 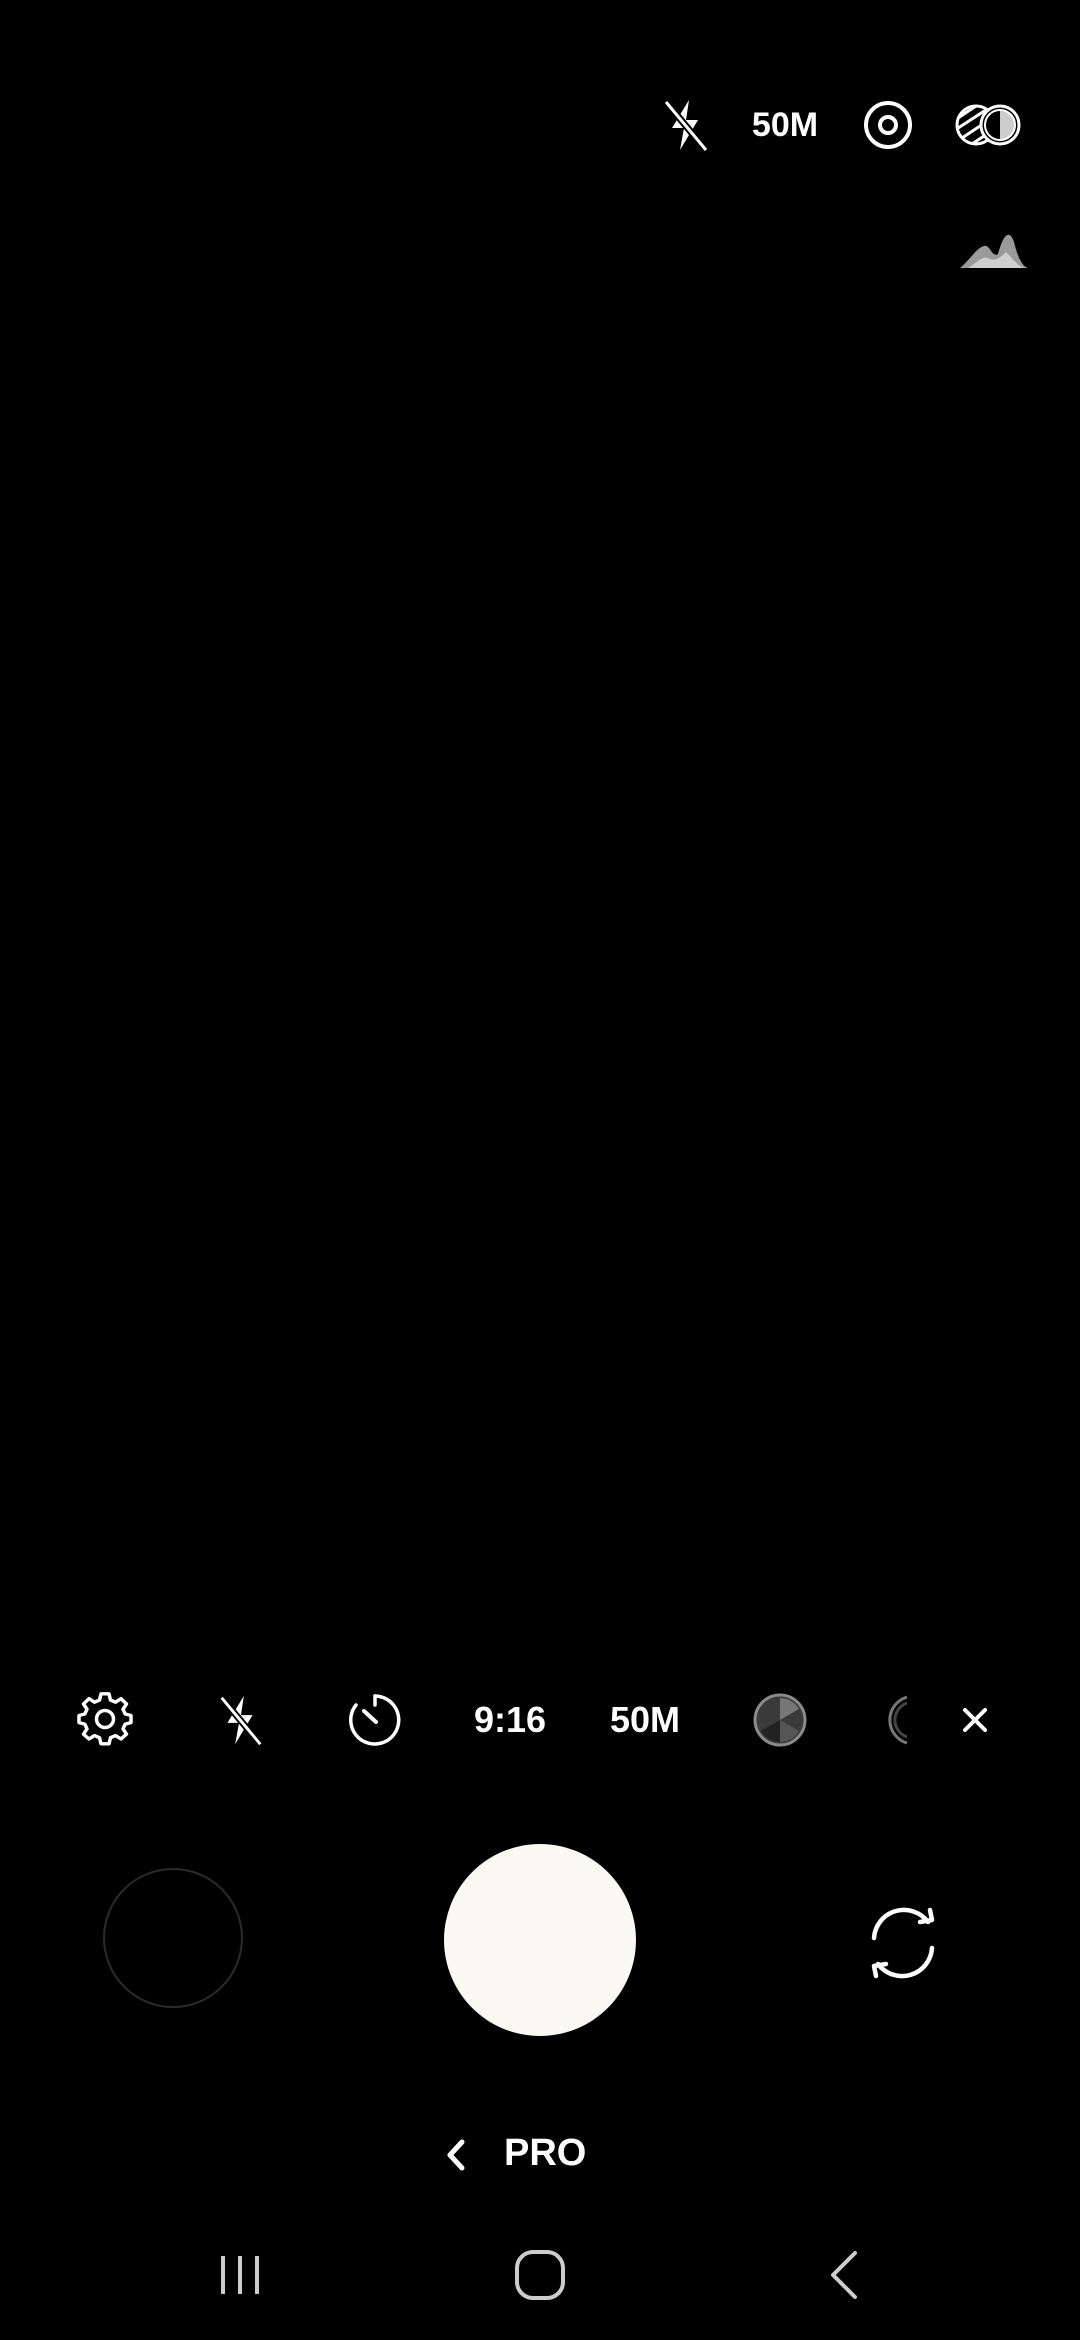 What do you see at coordinates (780, 1720) in the screenshot?
I see `filter-icon` at bounding box center [780, 1720].